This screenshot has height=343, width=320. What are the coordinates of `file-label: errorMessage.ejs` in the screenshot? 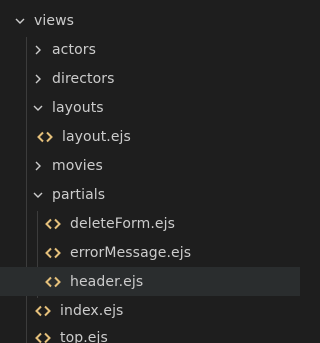 It's located at (131, 252).